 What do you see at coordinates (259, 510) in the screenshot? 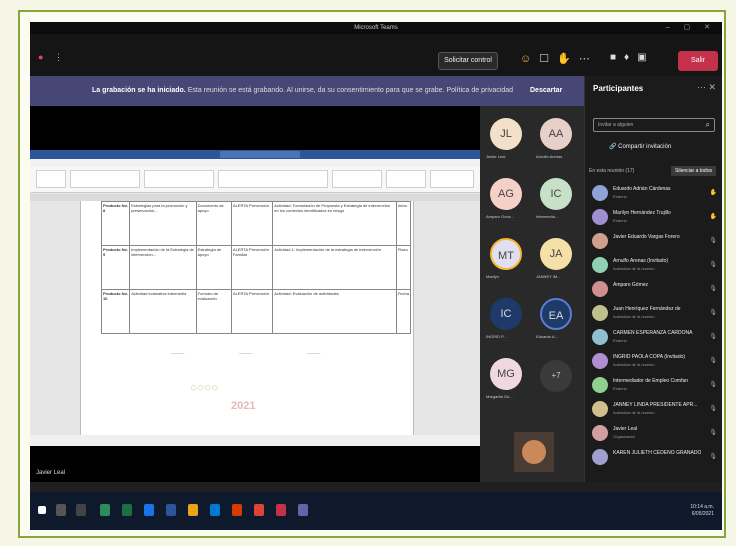
I see `chrome-icon` at bounding box center [259, 510].